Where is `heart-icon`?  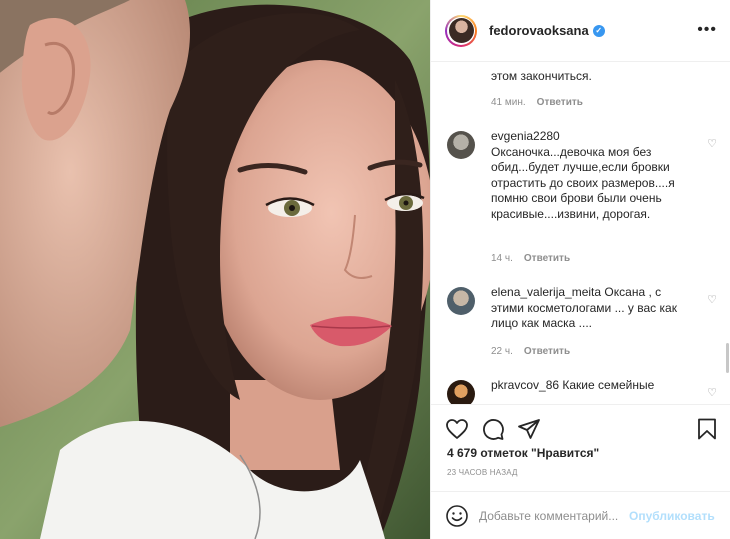 heart-icon is located at coordinates (457, 429).